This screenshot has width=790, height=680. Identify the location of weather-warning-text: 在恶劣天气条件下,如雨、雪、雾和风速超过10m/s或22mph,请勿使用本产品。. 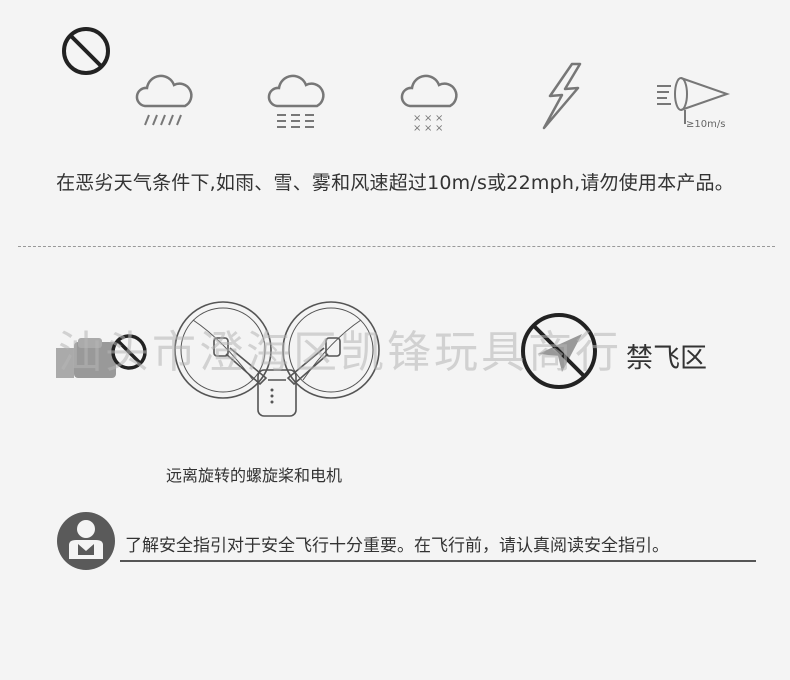
(395, 183).